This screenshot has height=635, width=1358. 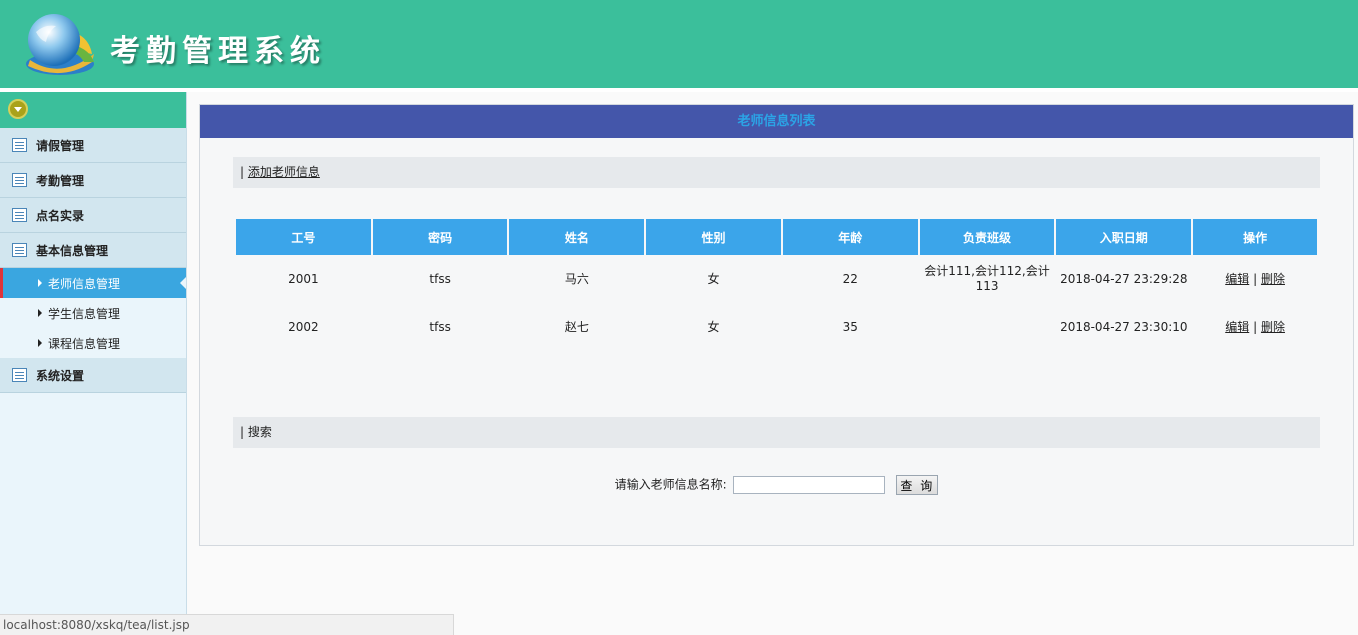 What do you see at coordinates (84, 283) in the screenshot?
I see `sidebar-subitem-label: 老师信息管理` at bounding box center [84, 283].